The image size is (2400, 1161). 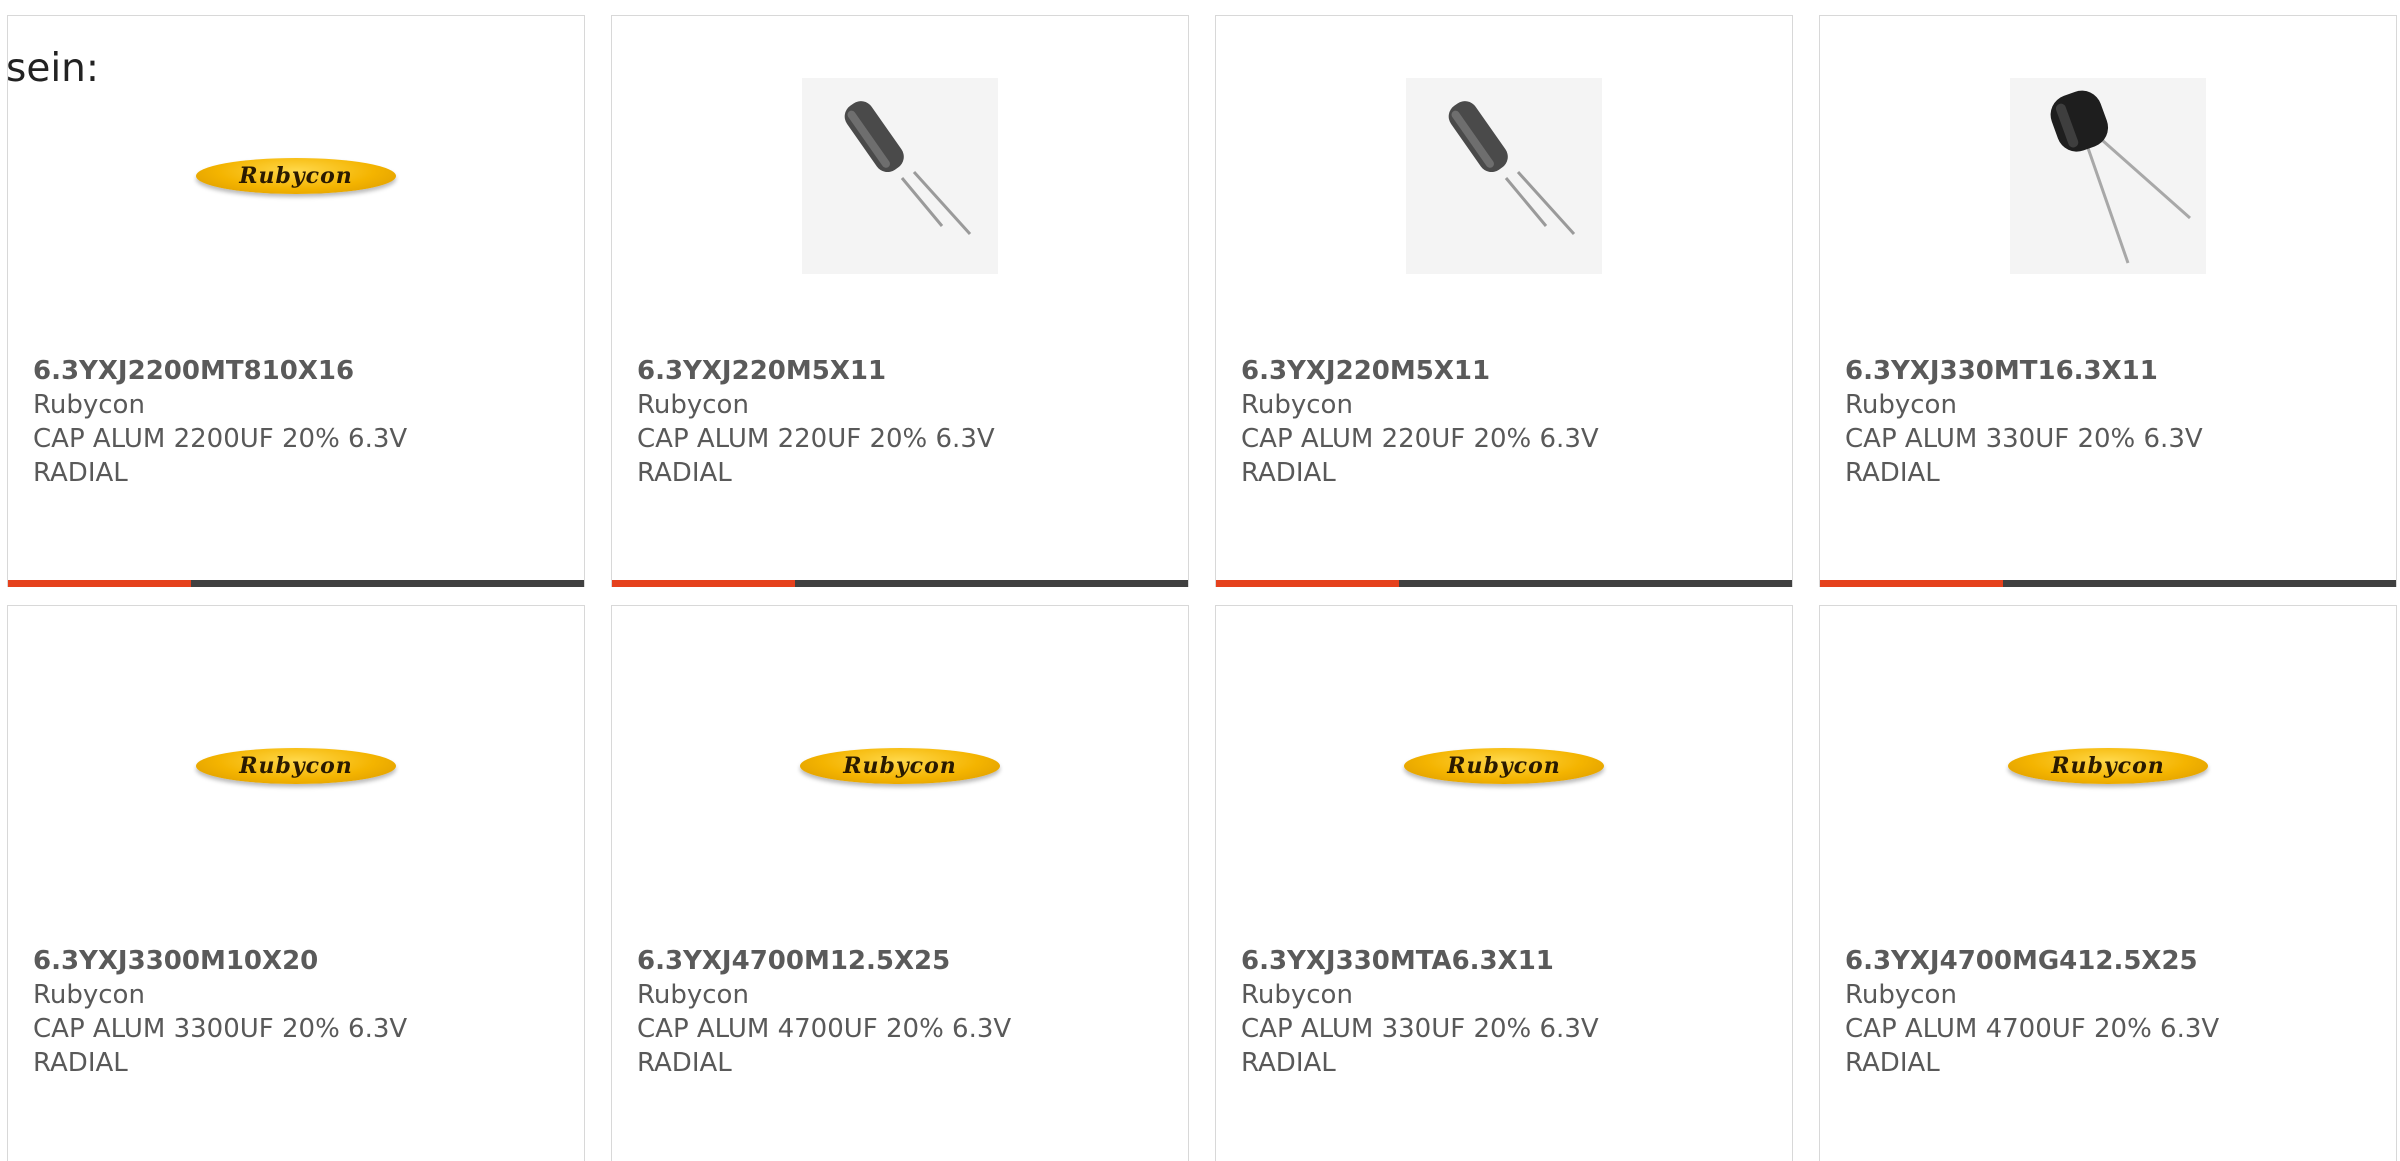 I want to click on description: CAP ALUM 3300UF 20% 6.3V, so click(x=220, y=1029).